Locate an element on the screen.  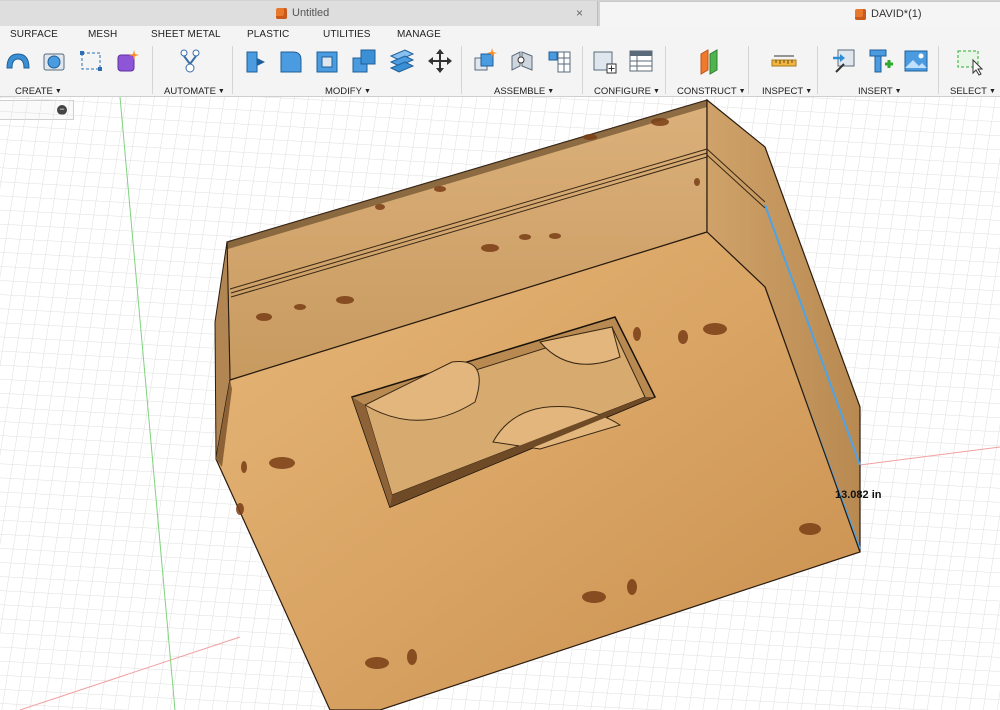
tab-surface: SURFACE is located at coordinates (34, 34).